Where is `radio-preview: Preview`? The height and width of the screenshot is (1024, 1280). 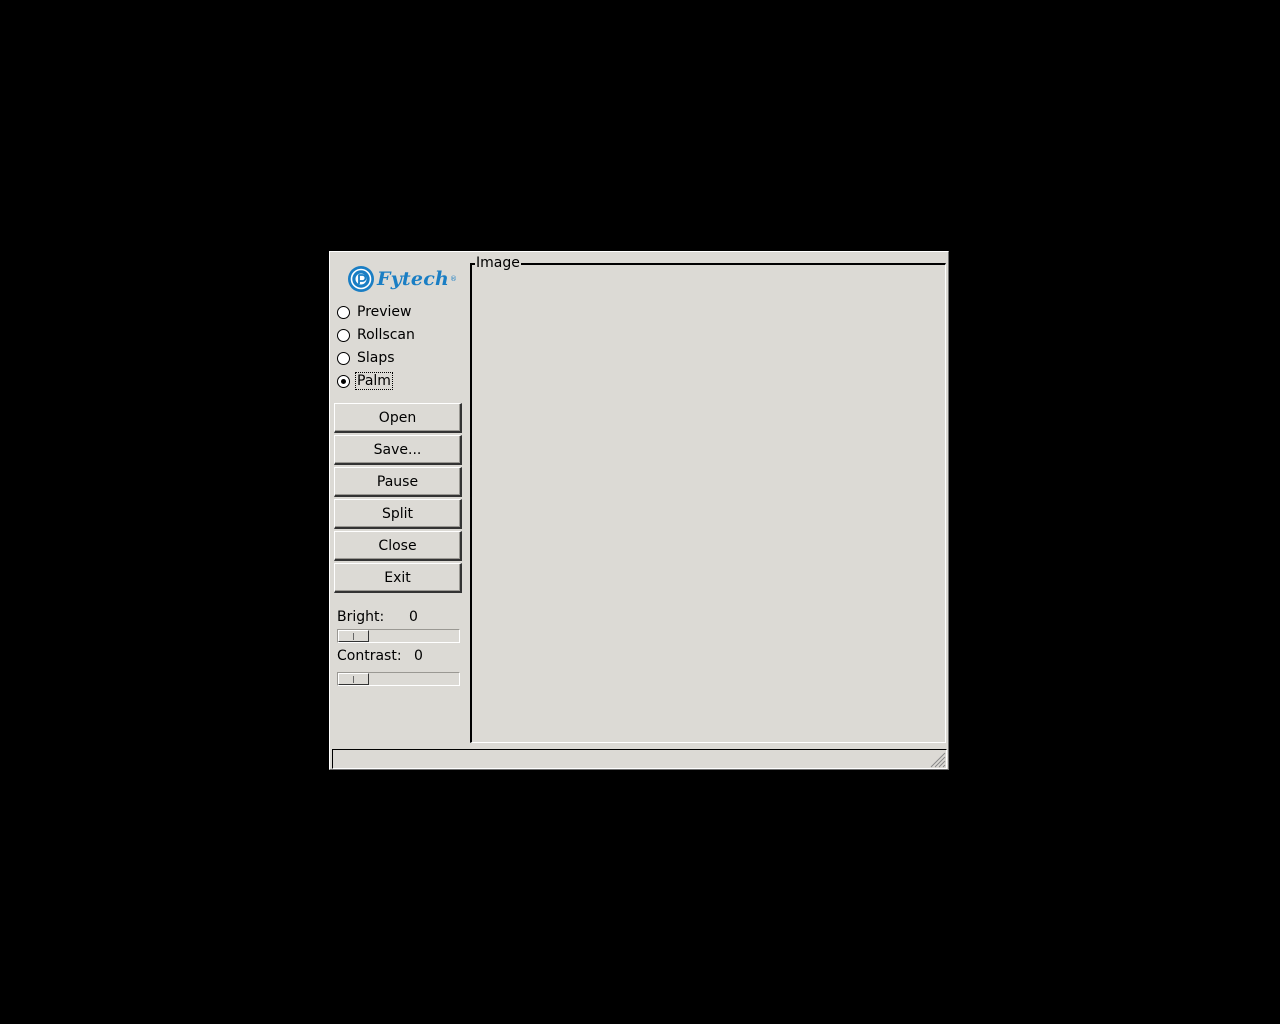 radio-preview: Preview is located at coordinates (375, 312).